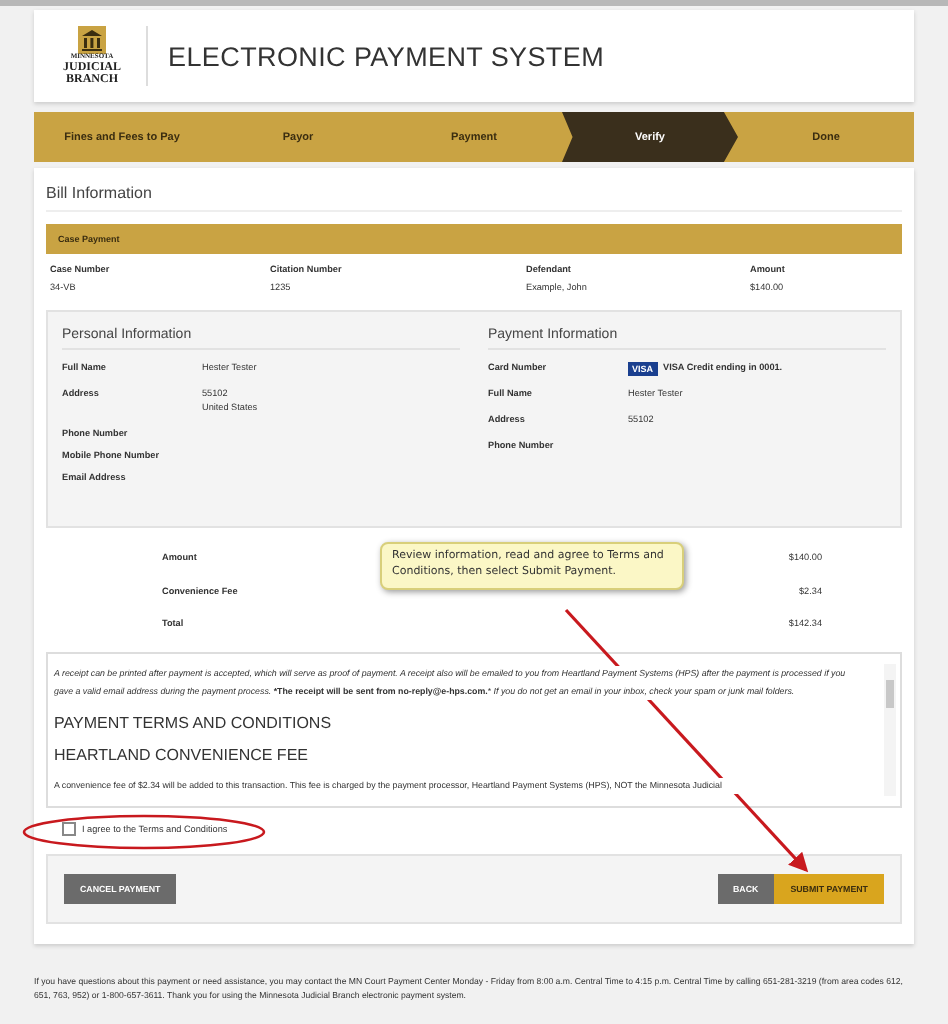 This screenshot has width=948, height=1024. What do you see at coordinates (890, 730) in the screenshot?
I see `scrollbar` at bounding box center [890, 730].